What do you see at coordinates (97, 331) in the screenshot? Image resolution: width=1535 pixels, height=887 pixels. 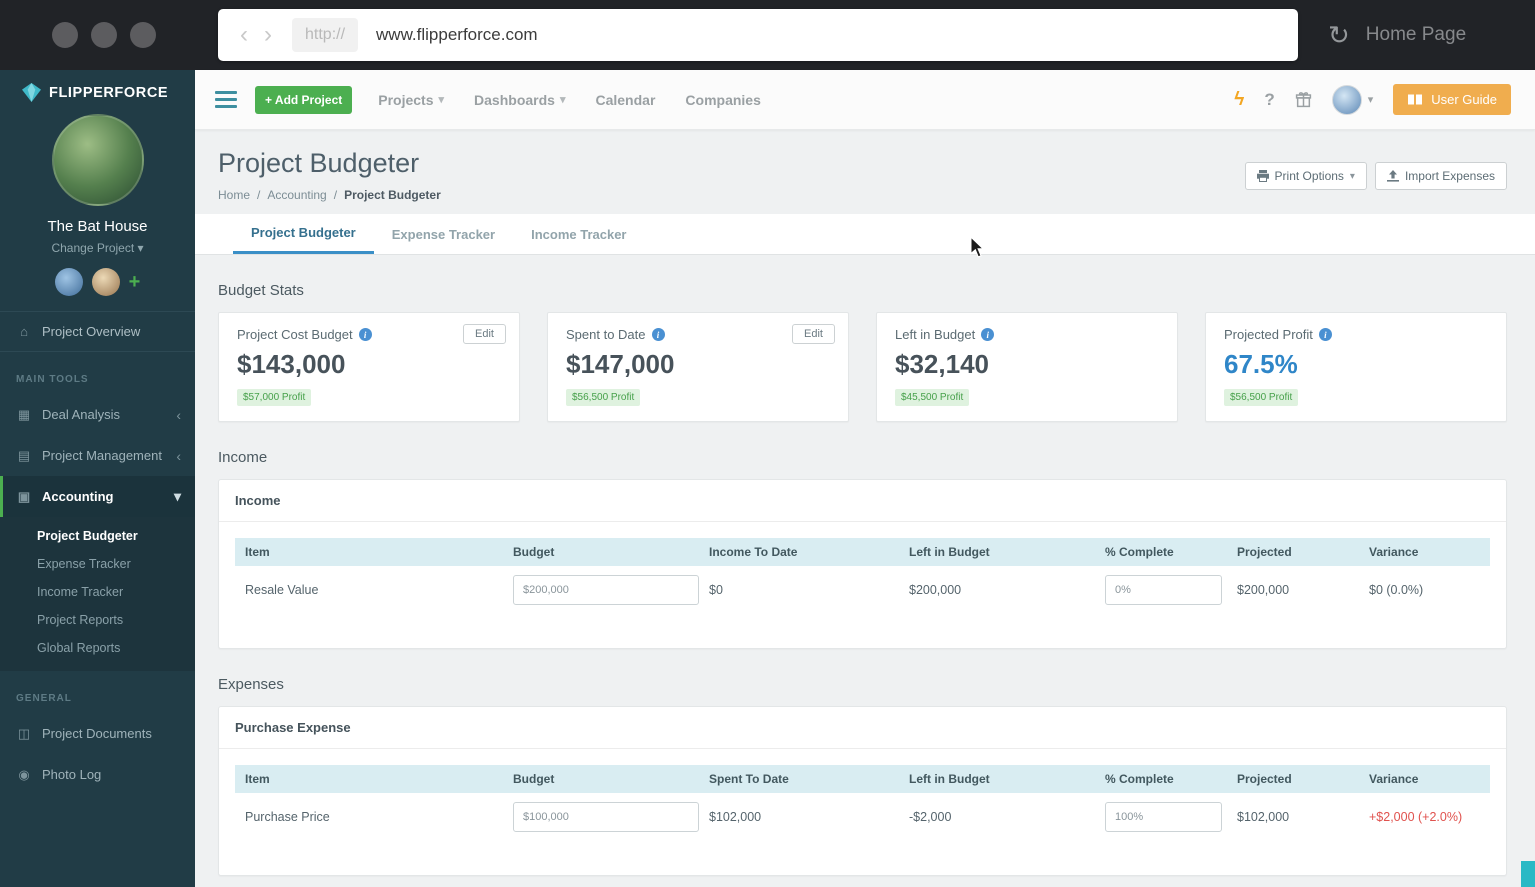 I see `sidebar-item-project-overview: ⌂ Project Overview` at bounding box center [97, 331].